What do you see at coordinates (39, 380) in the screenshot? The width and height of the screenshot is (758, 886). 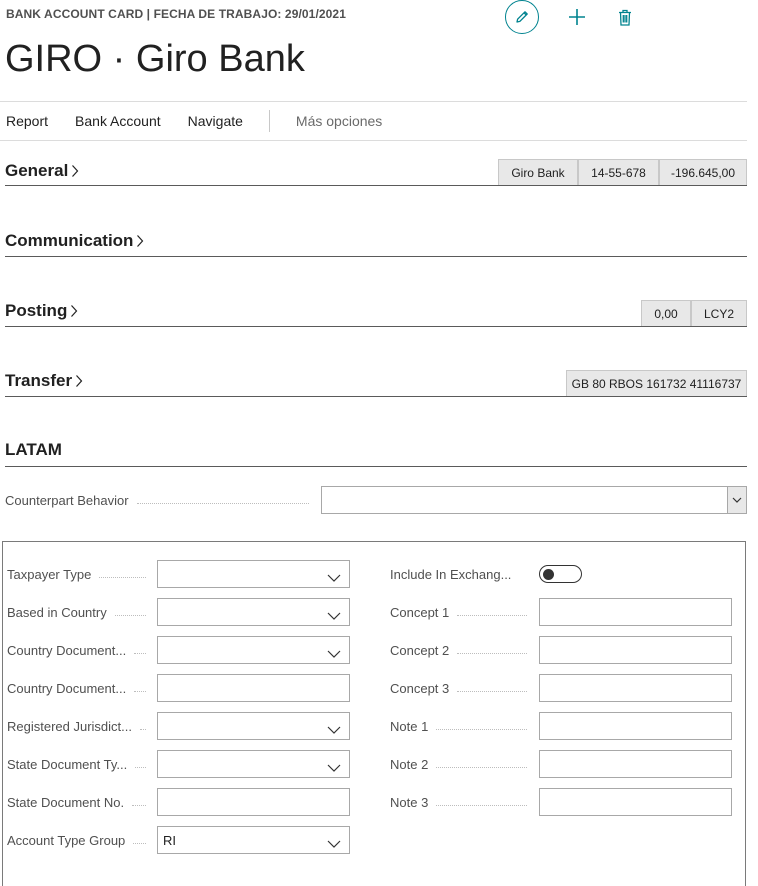 I see `section-title: Transfer` at bounding box center [39, 380].